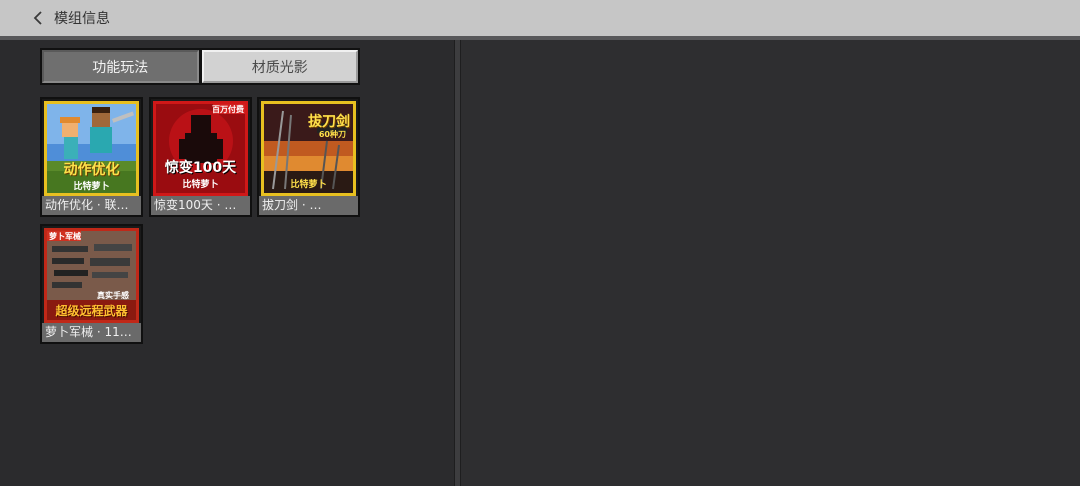  What do you see at coordinates (113, 295) in the screenshot?
I see `thumbnail-subtitle: 真实手感` at bounding box center [113, 295].